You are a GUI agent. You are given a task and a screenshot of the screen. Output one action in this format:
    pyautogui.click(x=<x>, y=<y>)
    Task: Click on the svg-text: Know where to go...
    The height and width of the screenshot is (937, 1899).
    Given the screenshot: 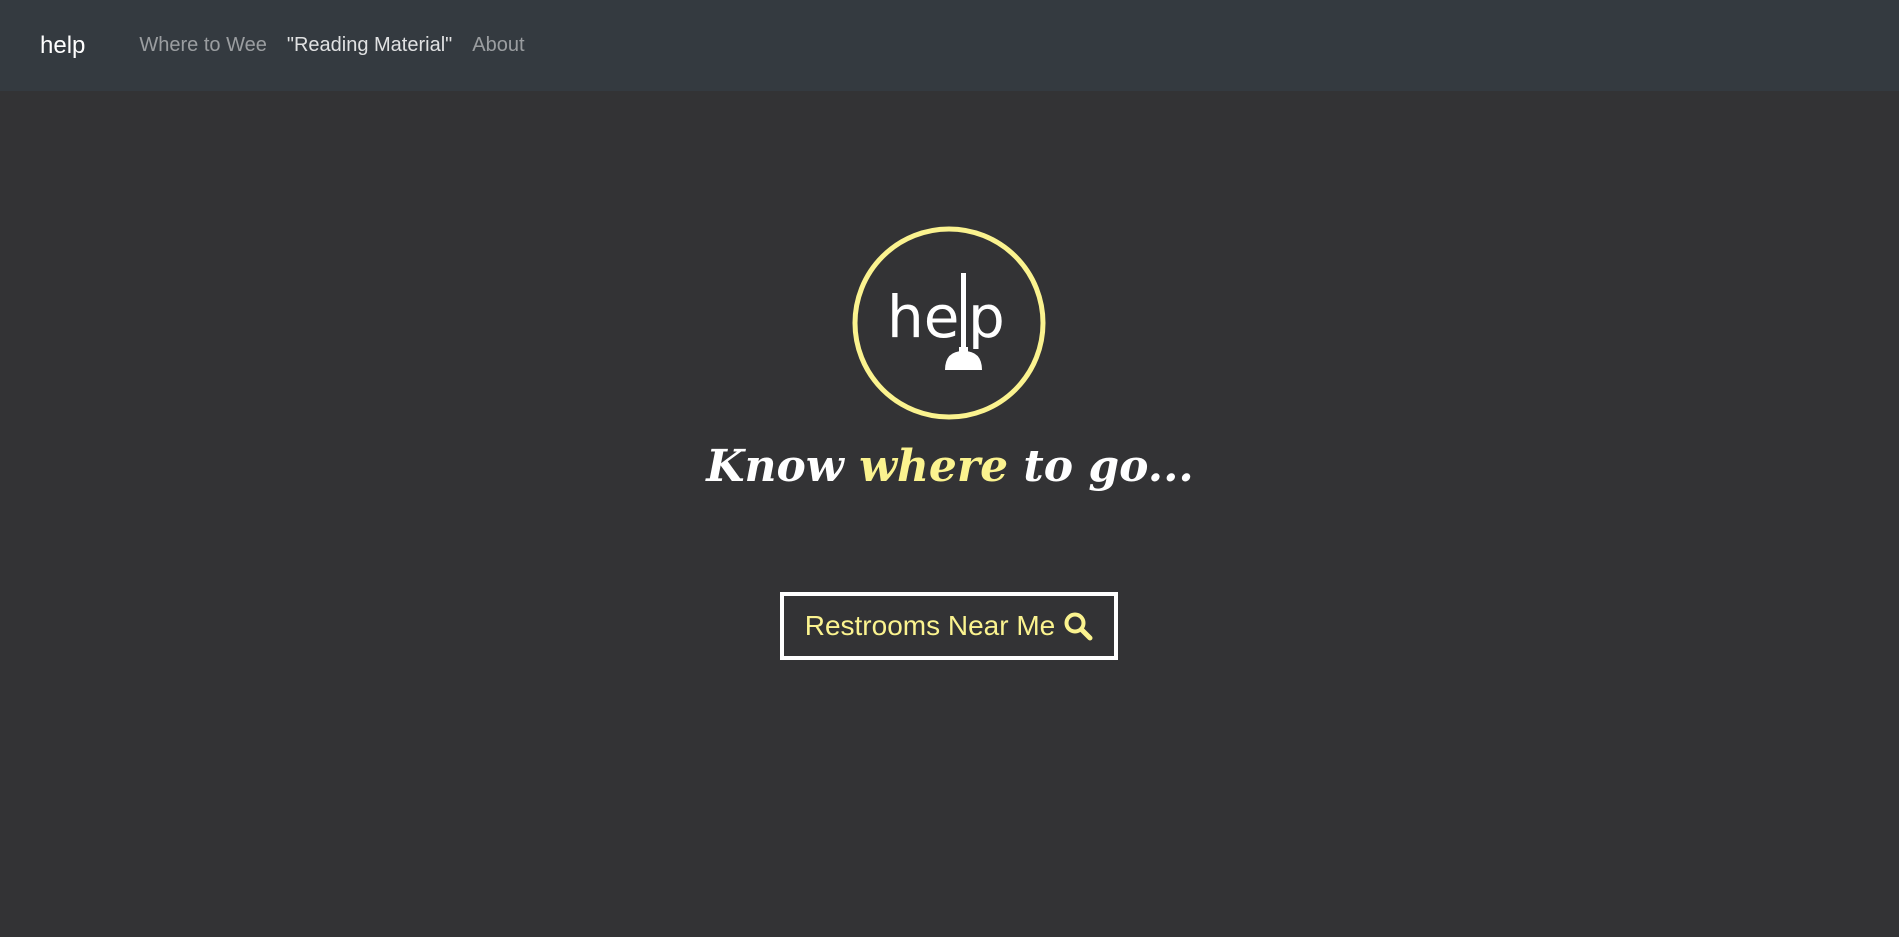 What is the action you would take?
    pyautogui.click(x=948, y=466)
    